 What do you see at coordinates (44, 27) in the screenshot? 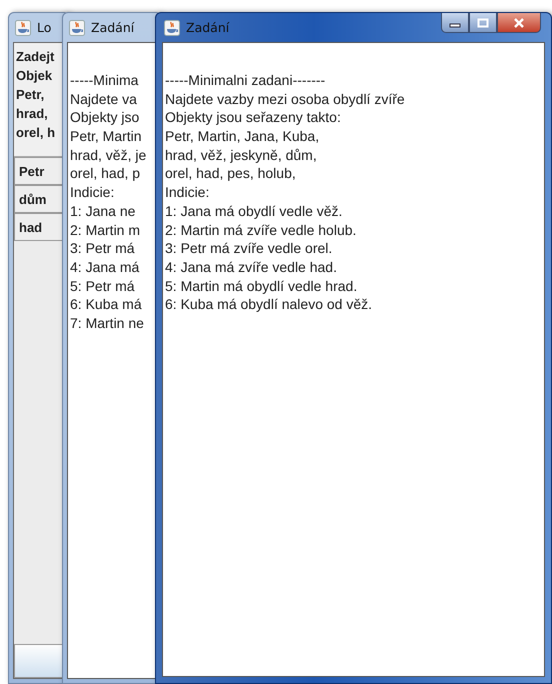
I see `window-title: Lo` at bounding box center [44, 27].